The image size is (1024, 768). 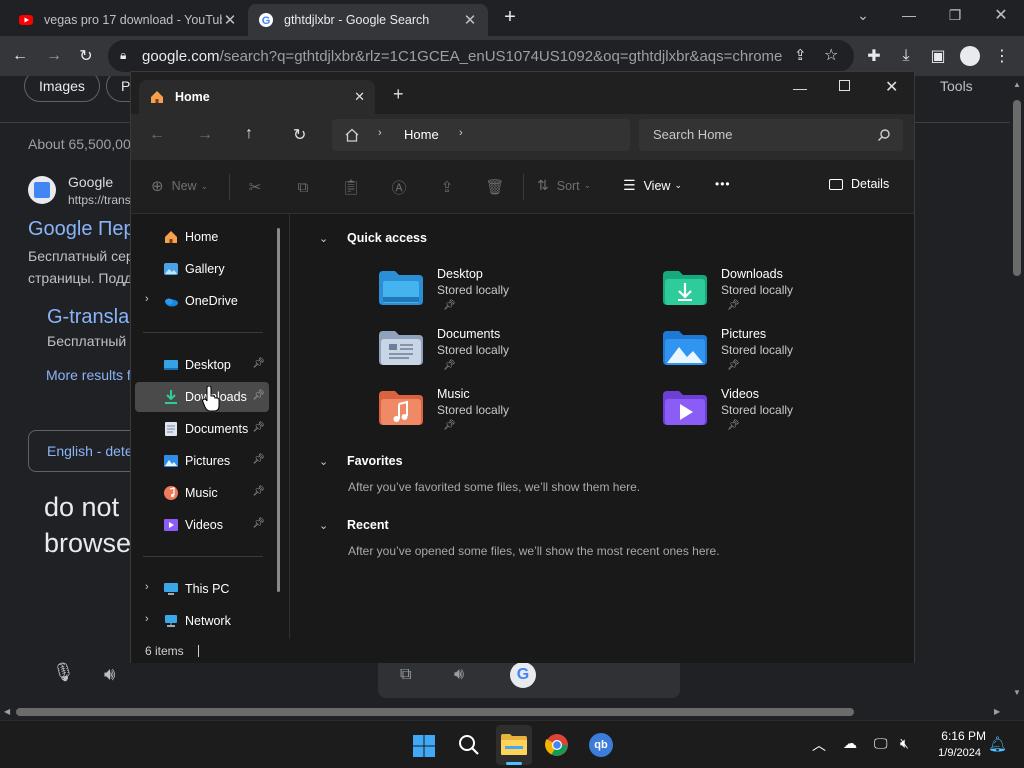 I want to click on details-button: Details, so click(x=859, y=184).